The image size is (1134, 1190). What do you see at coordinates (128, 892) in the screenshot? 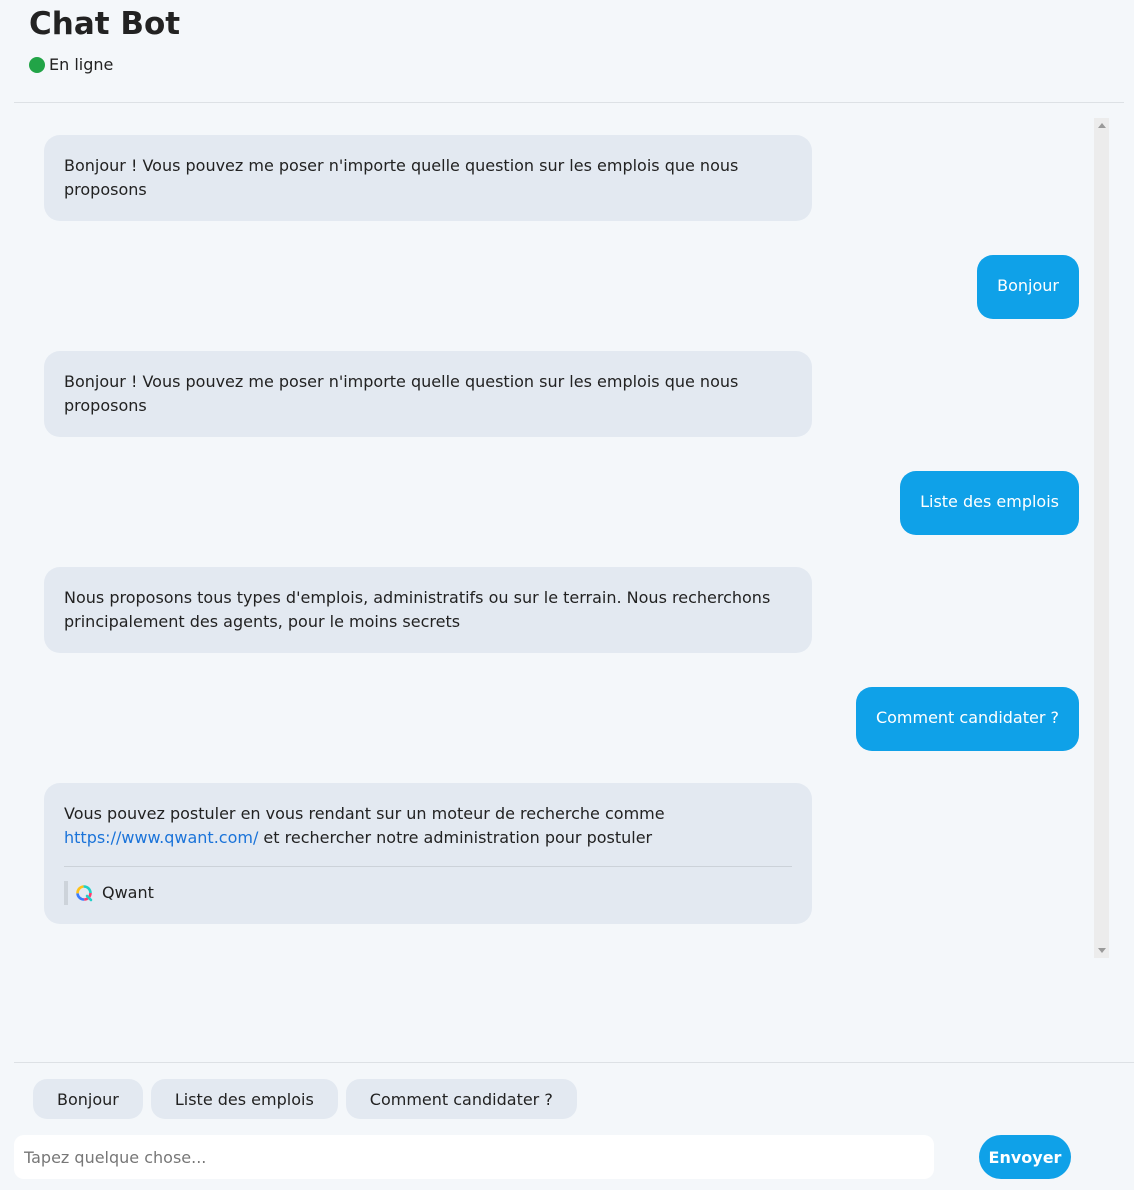
I see `preview-label: Qwant` at bounding box center [128, 892].